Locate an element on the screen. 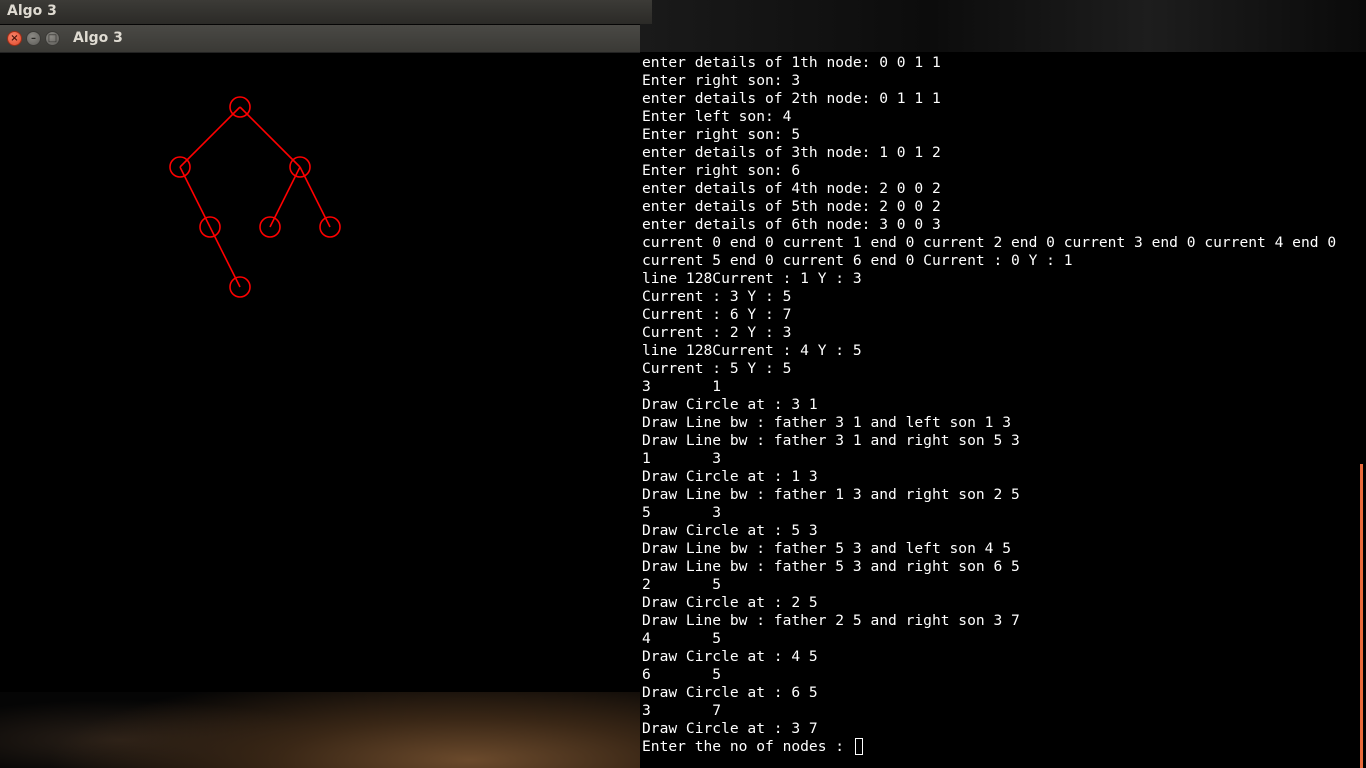  terminal-line: 2 5 is located at coordinates (682, 584).